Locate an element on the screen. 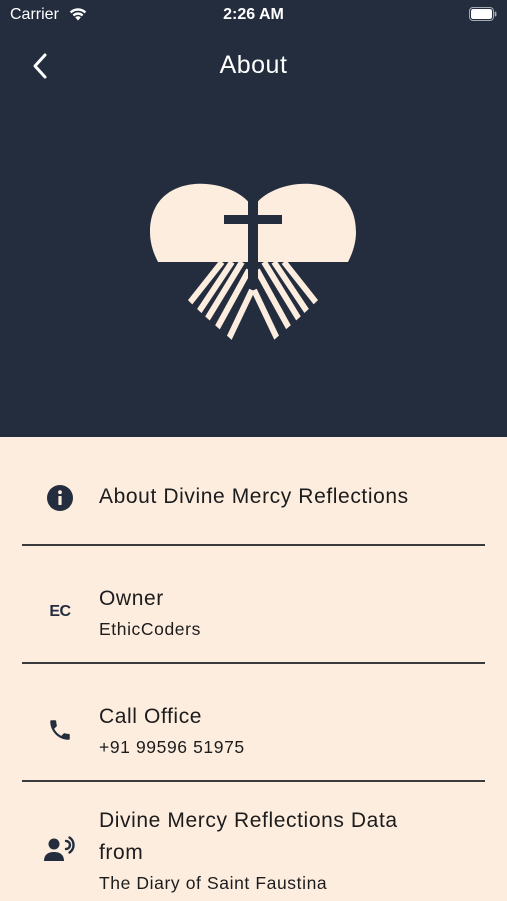 This screenshot has width=507, height=901. status-bar: Carrier 2:26 AM is located at coordinates (253, 15).